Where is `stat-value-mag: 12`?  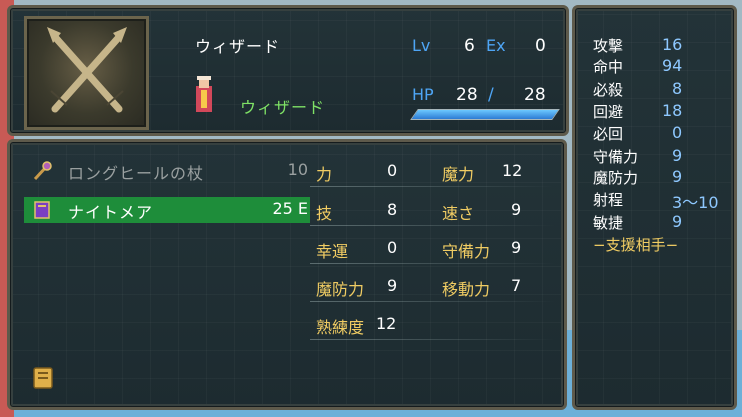 stat-value-mag: 12 is located at coordinates (512, 170).